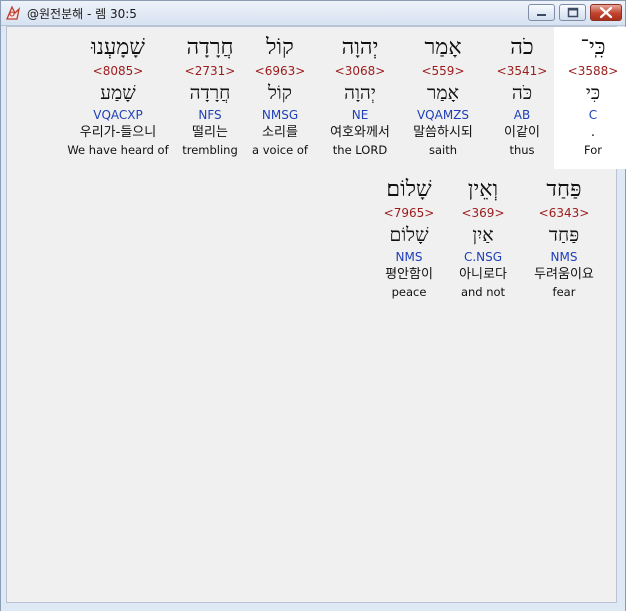  Describe the element at coordinates (409, 235) in the screenshot. I see `hebrew-lemma: שָׁלוֹם` at that location.